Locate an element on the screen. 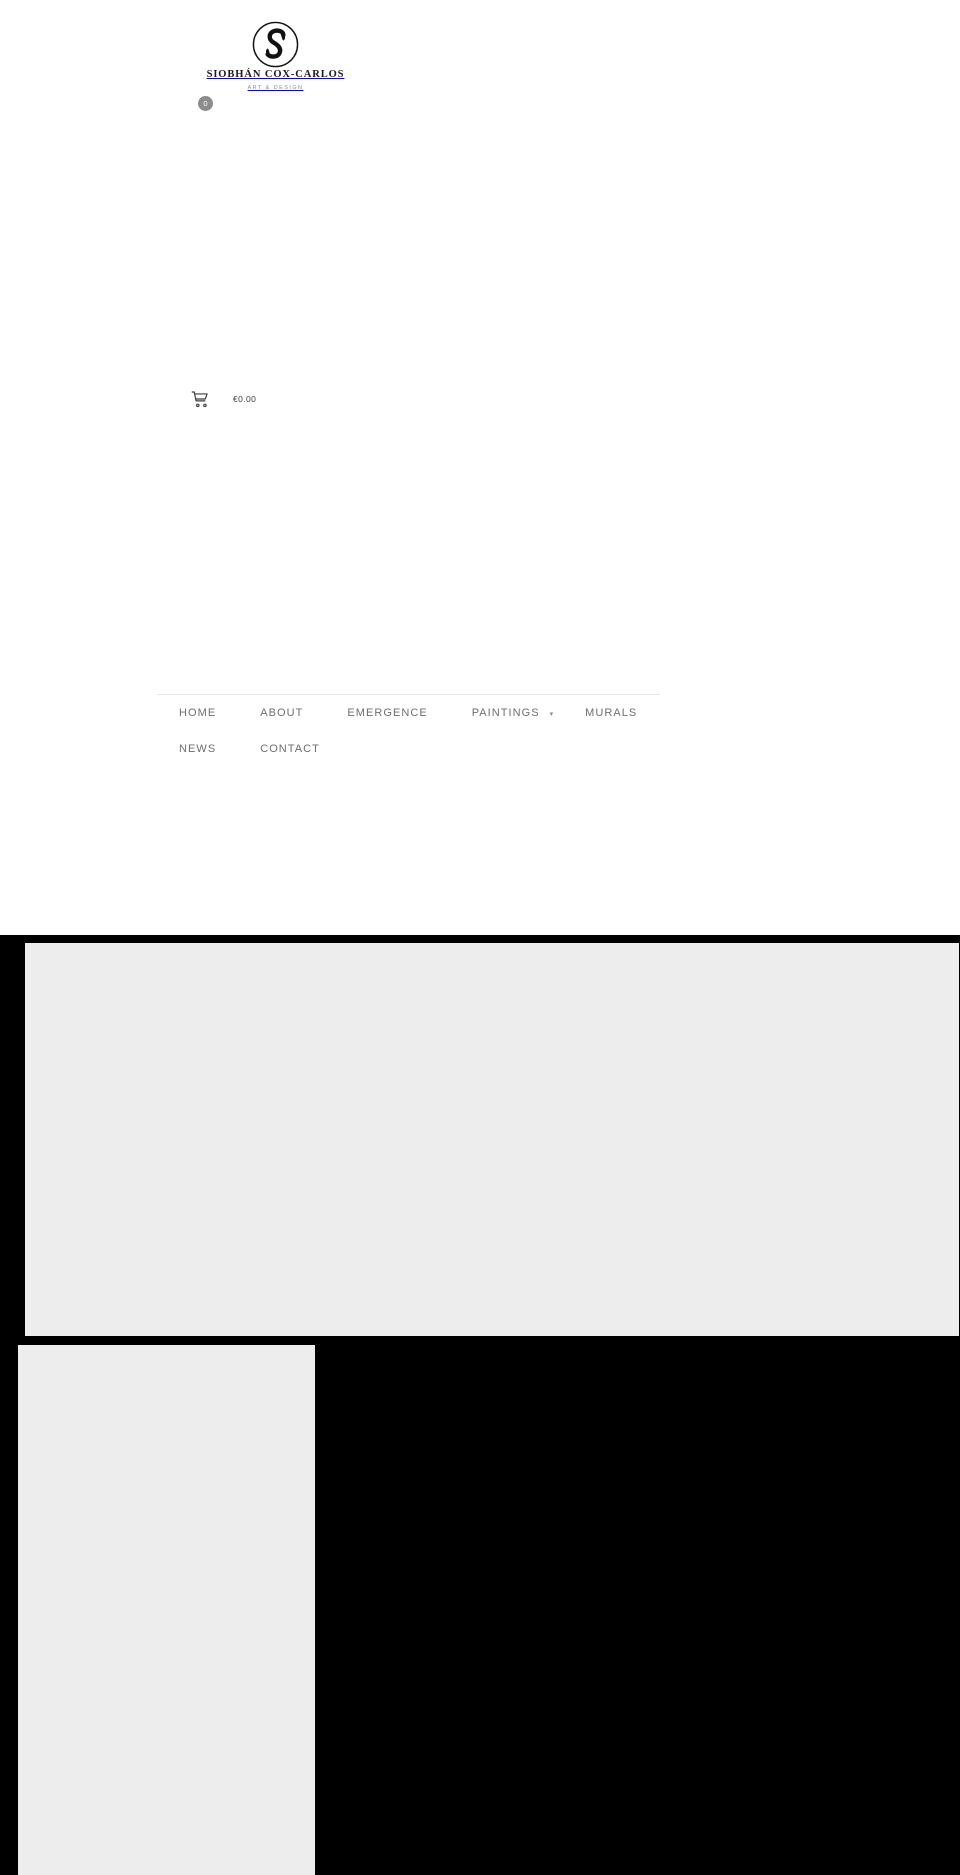 This screenshot has height=1875, width=960. nav-item-contact: CONTACT is located at coordinates (290, 749).